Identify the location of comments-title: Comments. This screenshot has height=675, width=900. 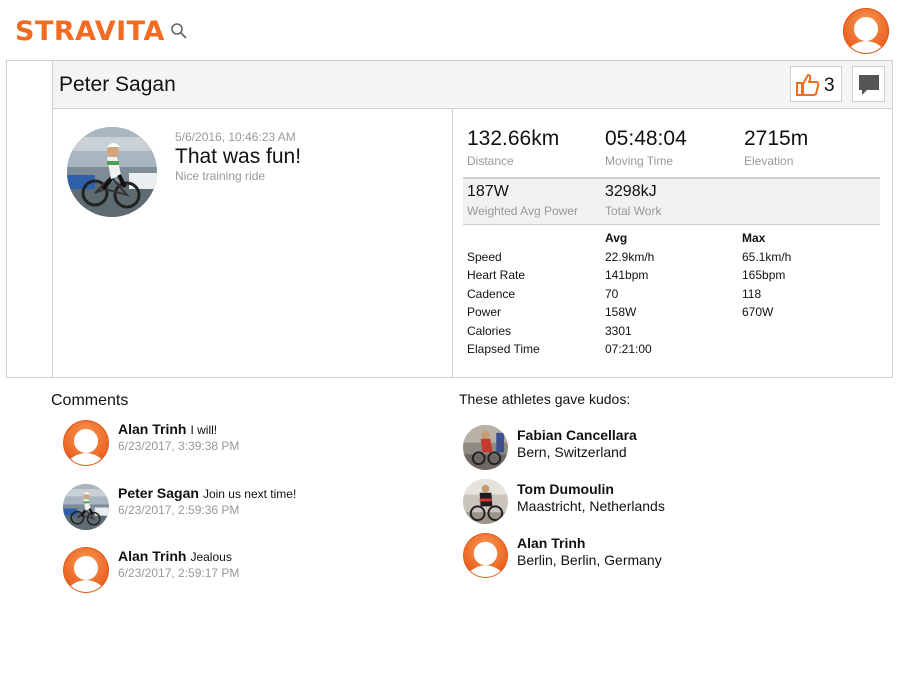
(90, 400).